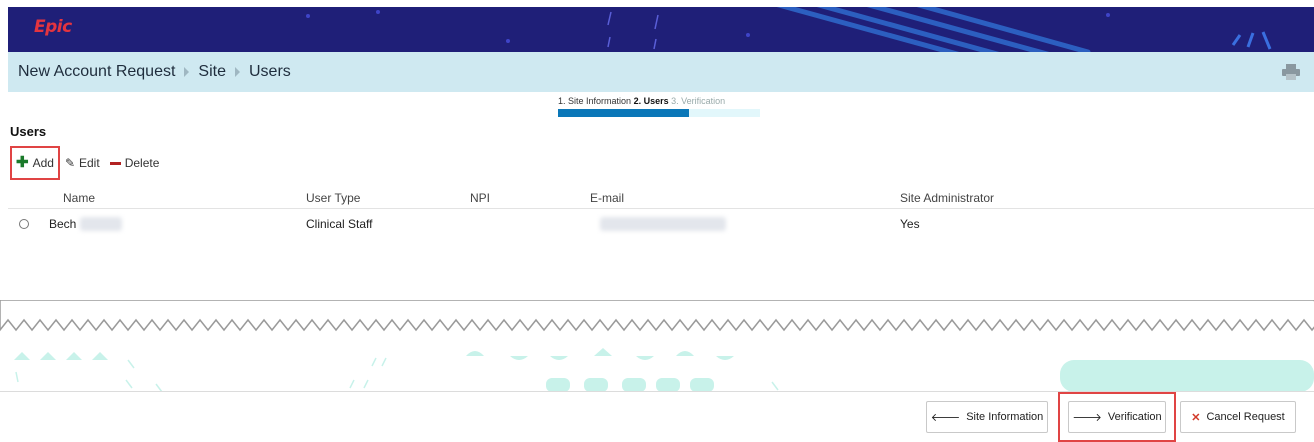 The width and height of the screenshot is (1314, 442). What do you see at coordinates (96, 72) in the screenshot?
I see `breadcrumb-item-new-account-request: New Account Request` at bounding box center [96, 72].